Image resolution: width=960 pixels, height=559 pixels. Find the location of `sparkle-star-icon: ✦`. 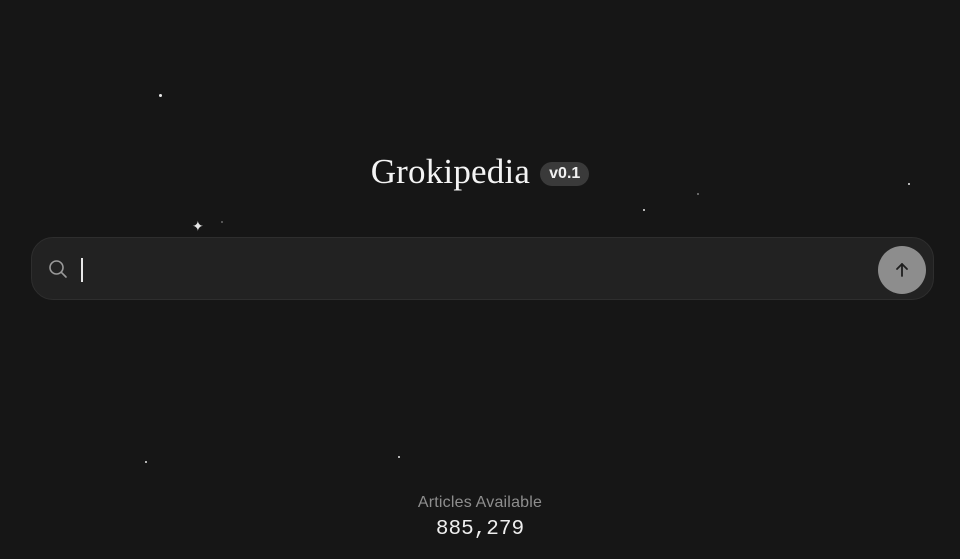

sparkle-star-icon: ✦ is located at coordinates (198, 227).